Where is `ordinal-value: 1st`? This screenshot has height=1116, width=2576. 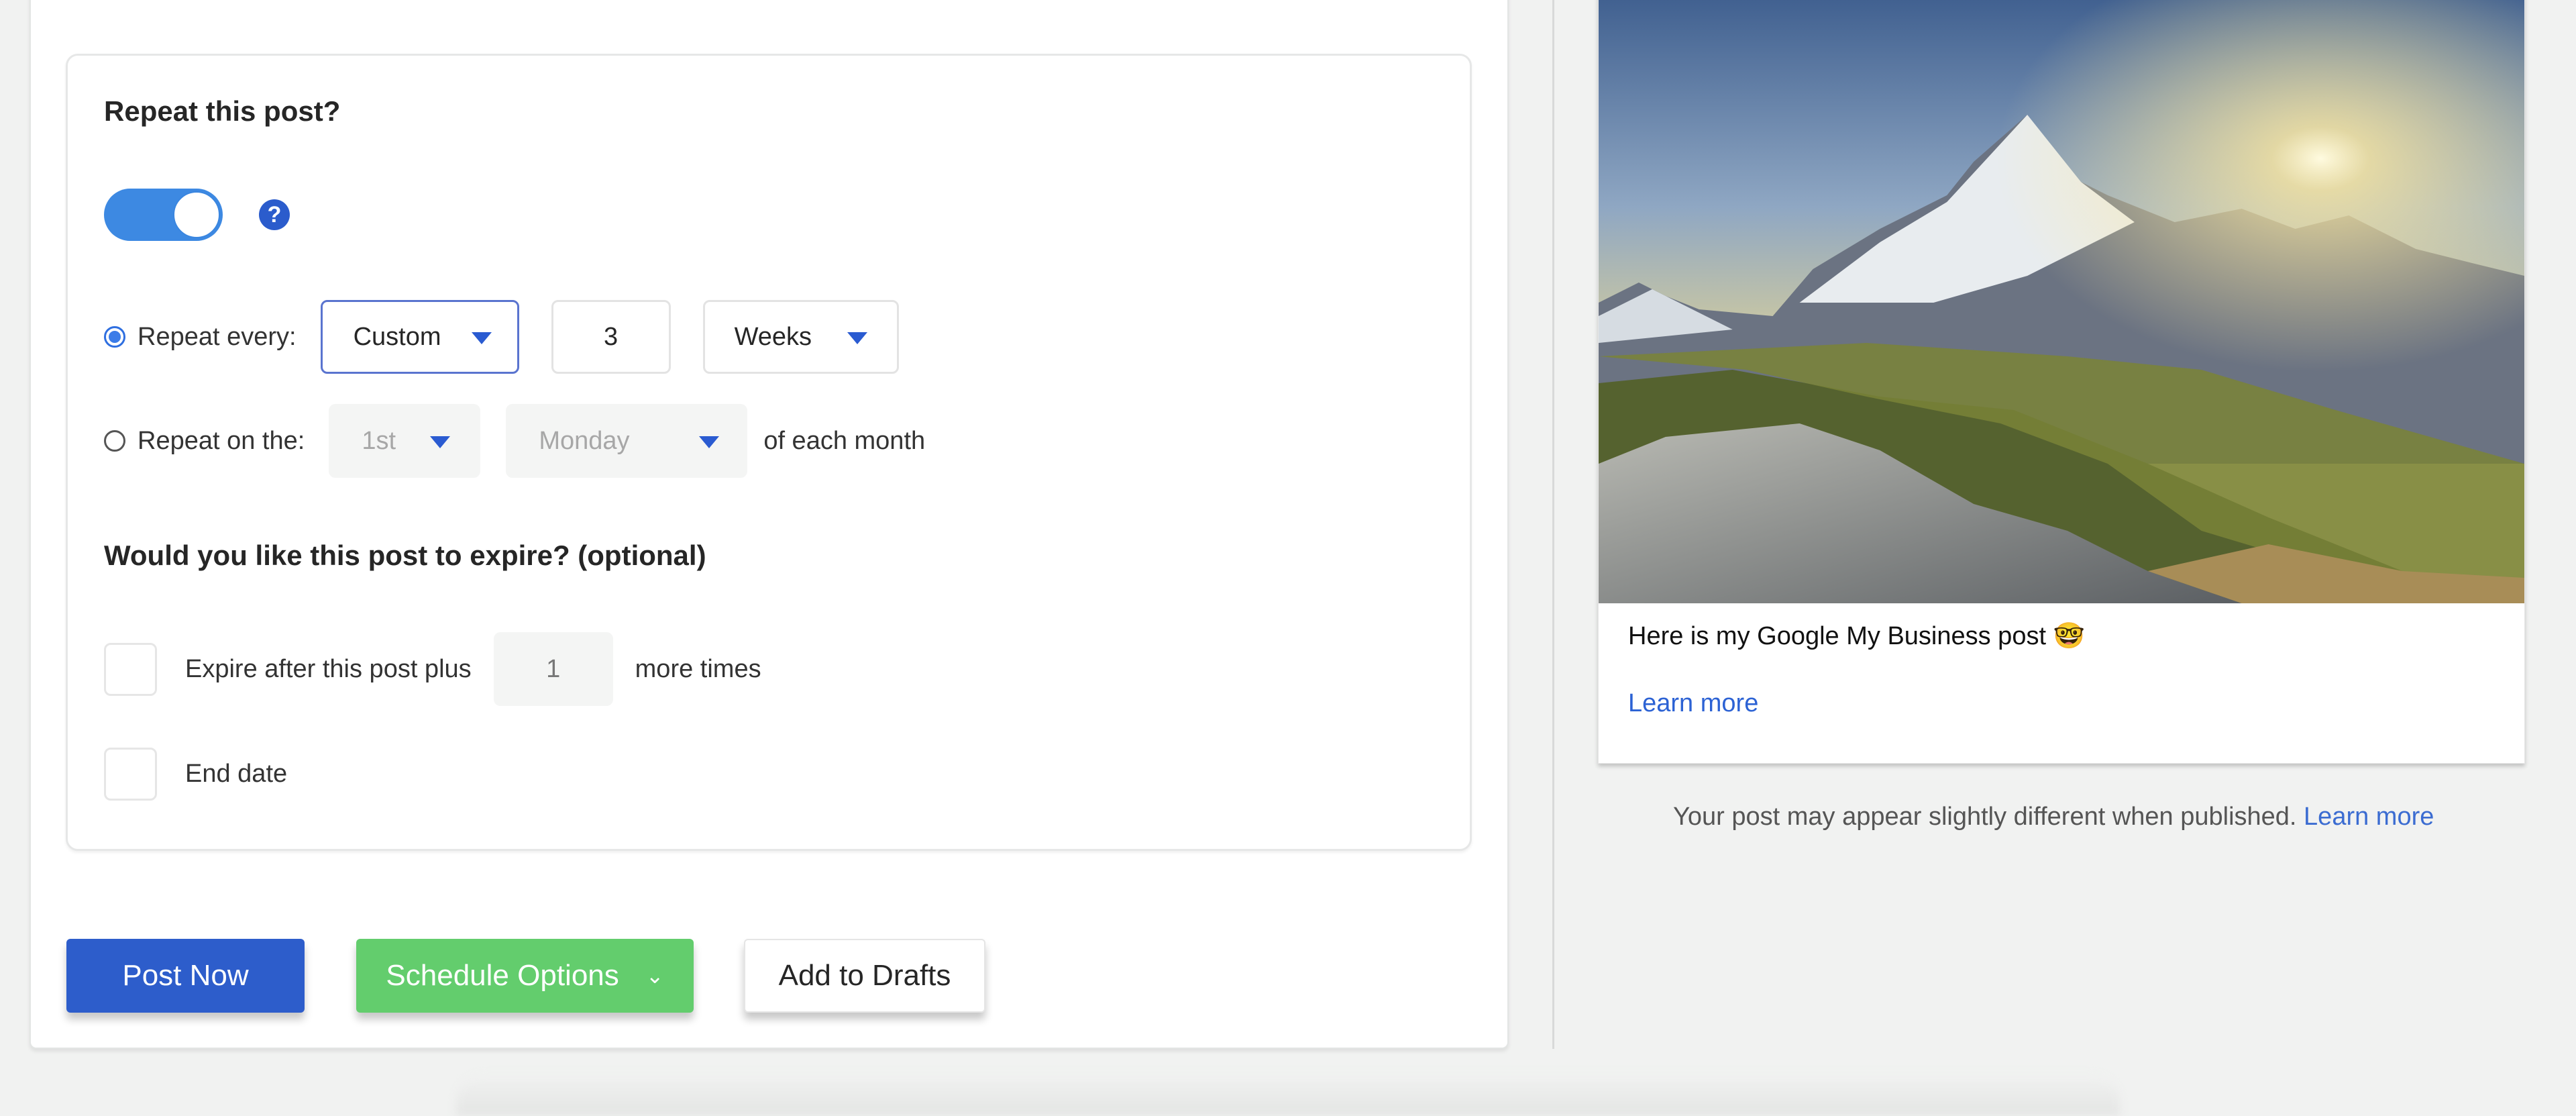
ordinal-value: 1st is located at coordinates (379, 440).